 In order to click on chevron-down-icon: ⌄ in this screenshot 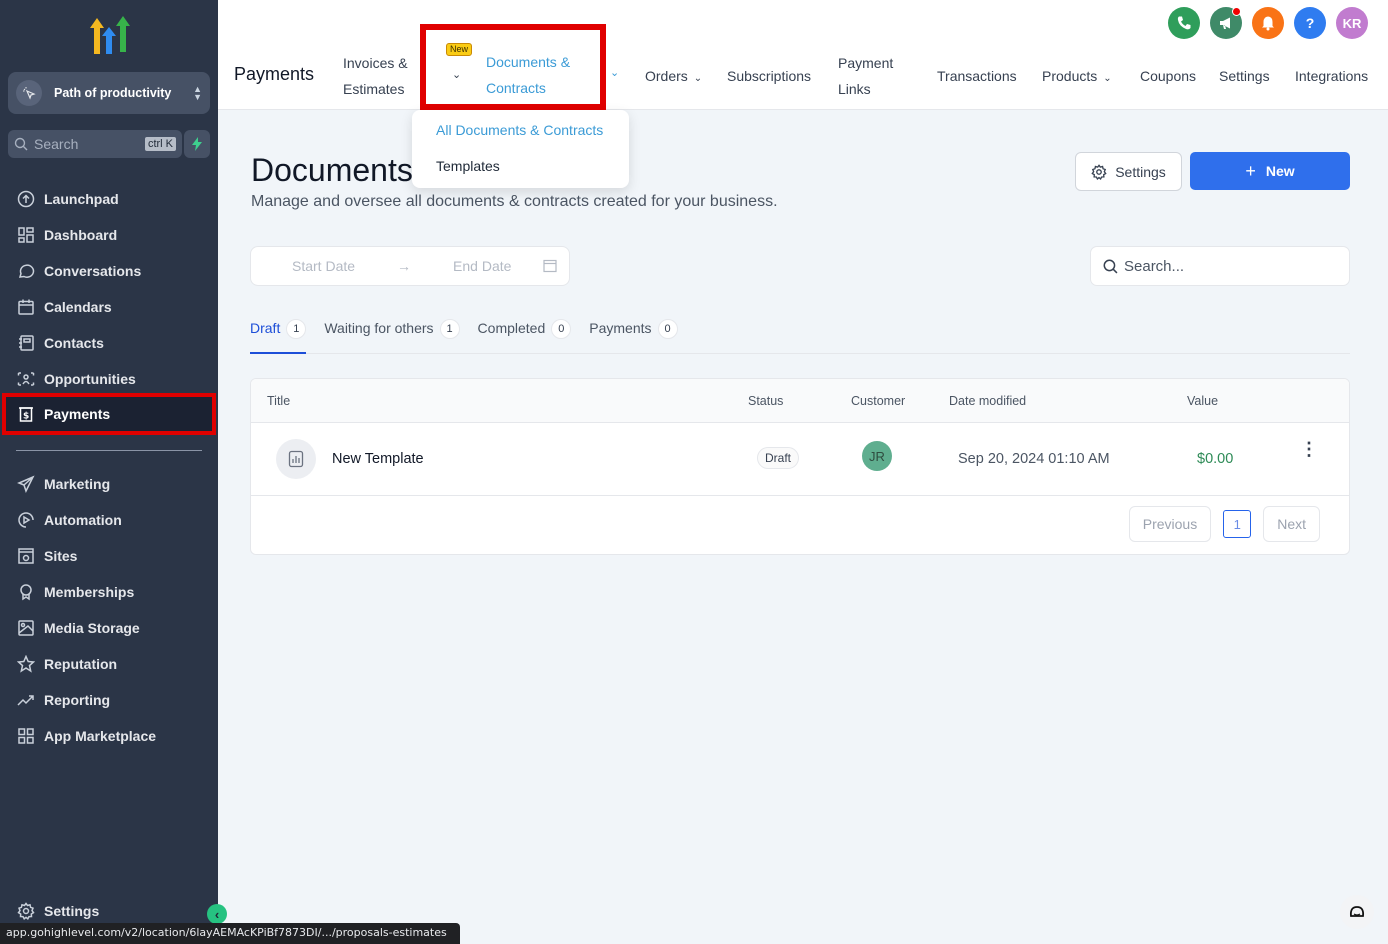, I will do `click(614, 72)`.